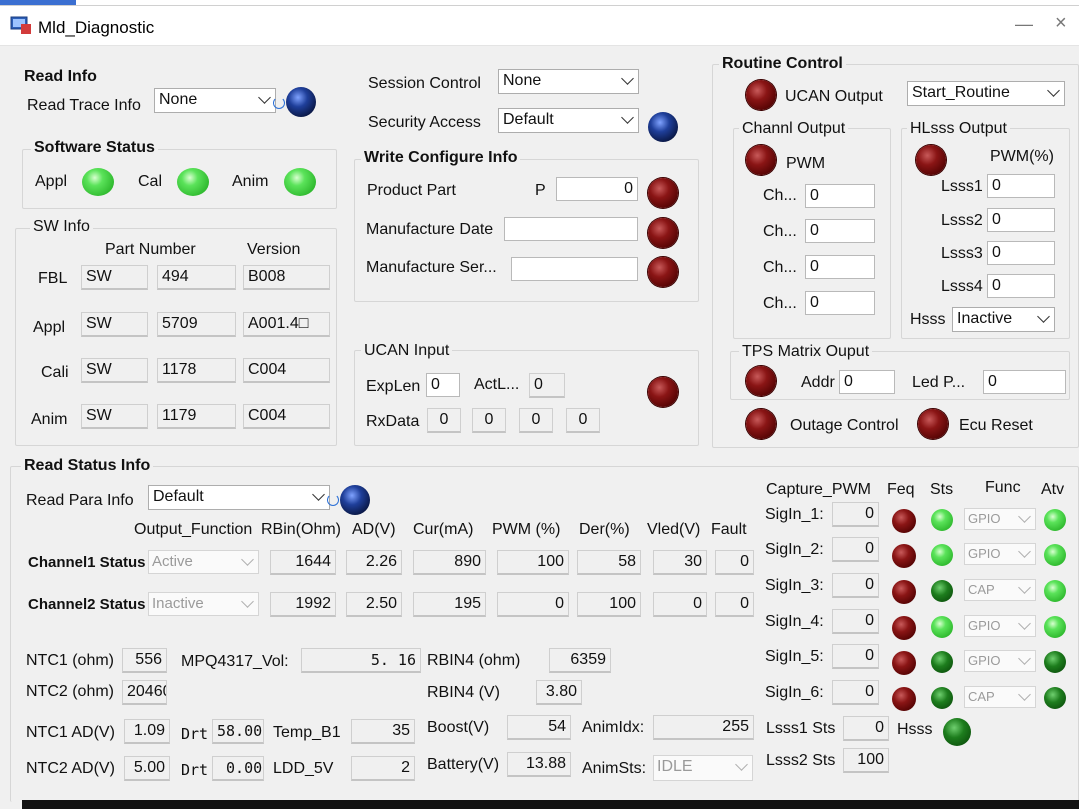 The image size is (1079, 809). What do you see at coordinates (867, 382) in the screenshot?
I see `addr-input: 0` at bounding box center [867, 382].